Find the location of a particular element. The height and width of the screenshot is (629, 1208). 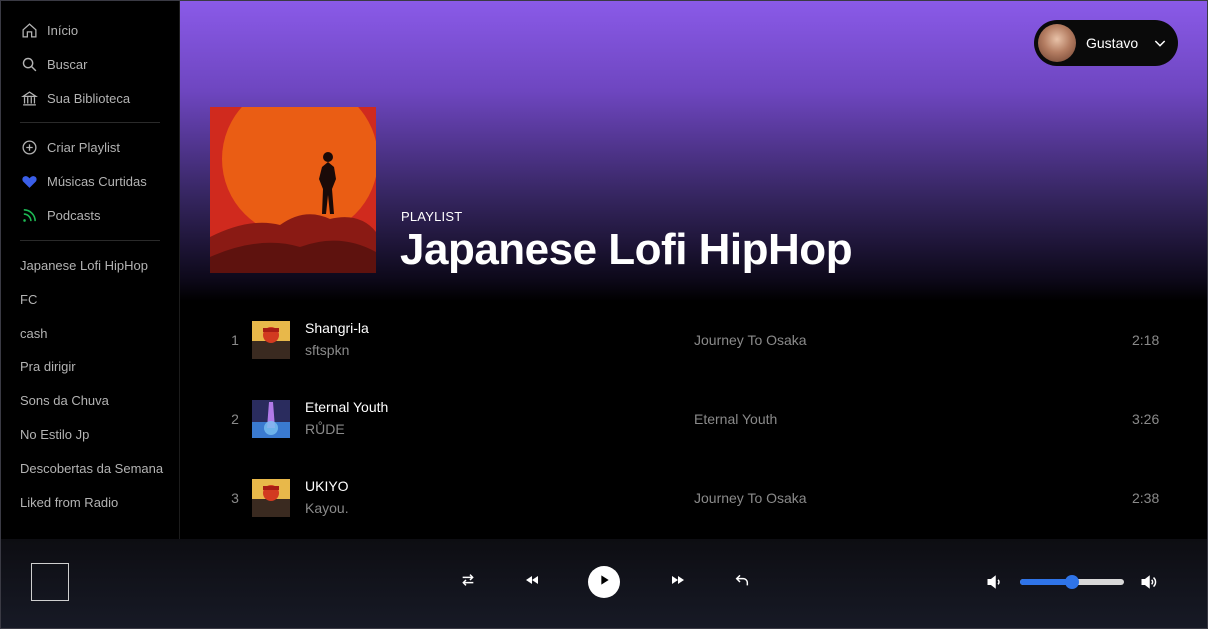

player-bar is located at coordinates (604, 583).